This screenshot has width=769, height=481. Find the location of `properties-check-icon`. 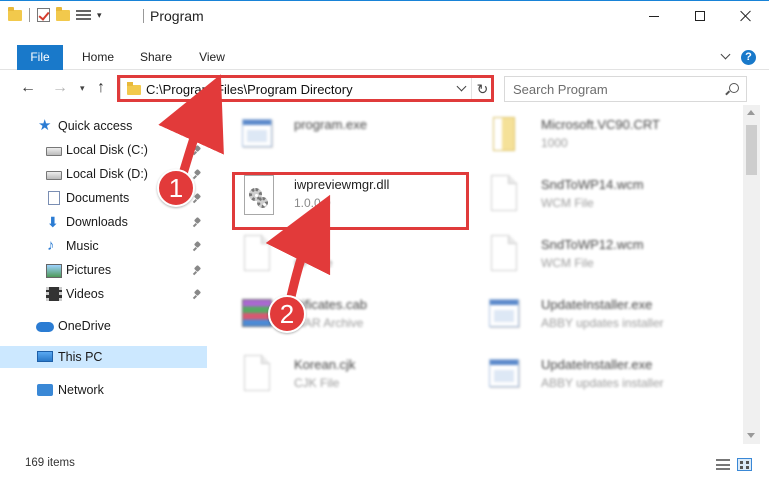

properties-check-icon is located at coordinates (43, 15).